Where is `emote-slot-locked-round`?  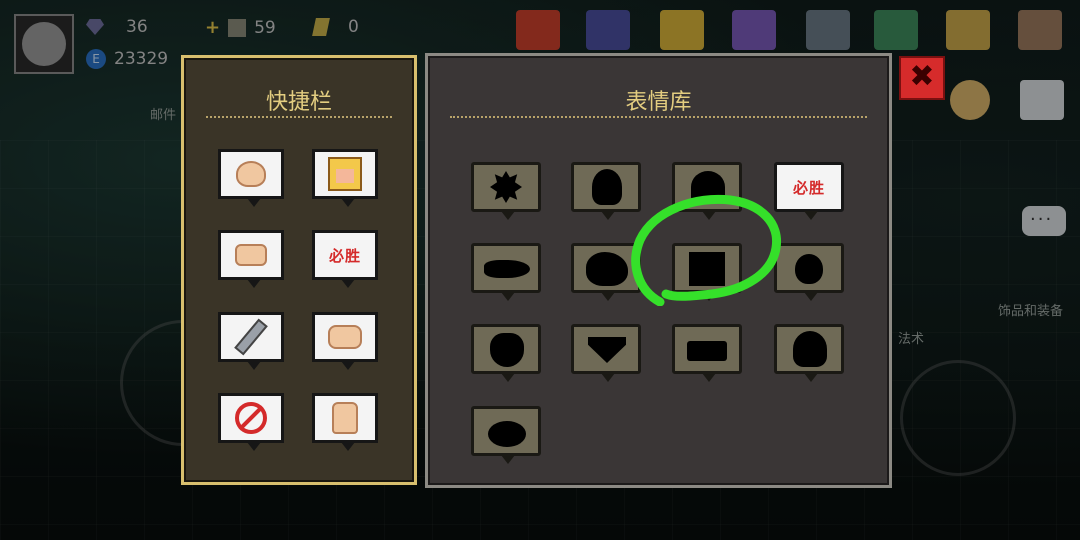 emote-slot-locked-round is located at coordinates (809, 353).